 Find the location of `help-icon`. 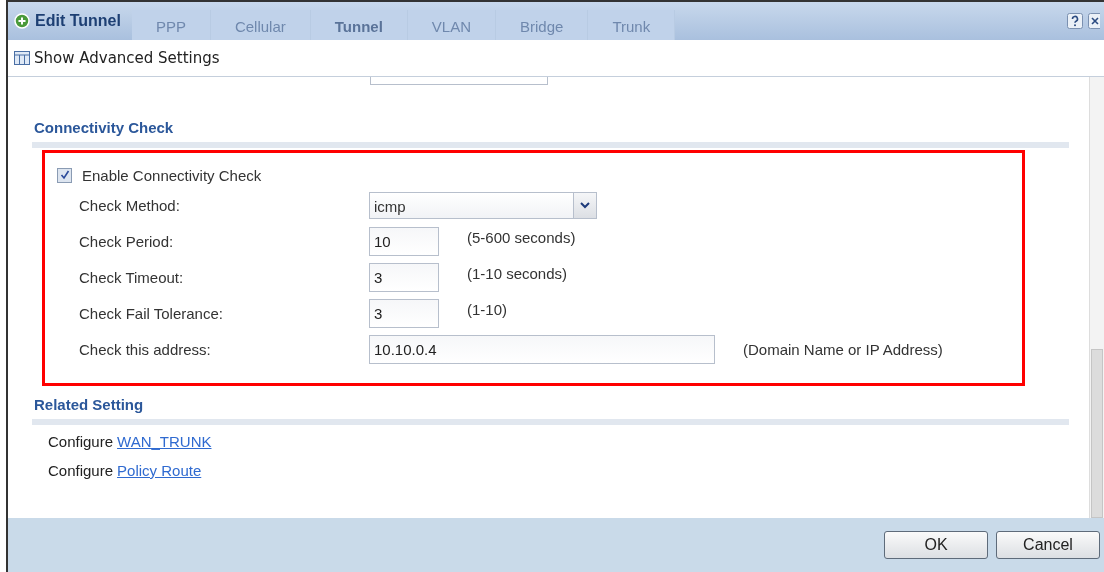

help-icon is located at coordinates (1075, 21).